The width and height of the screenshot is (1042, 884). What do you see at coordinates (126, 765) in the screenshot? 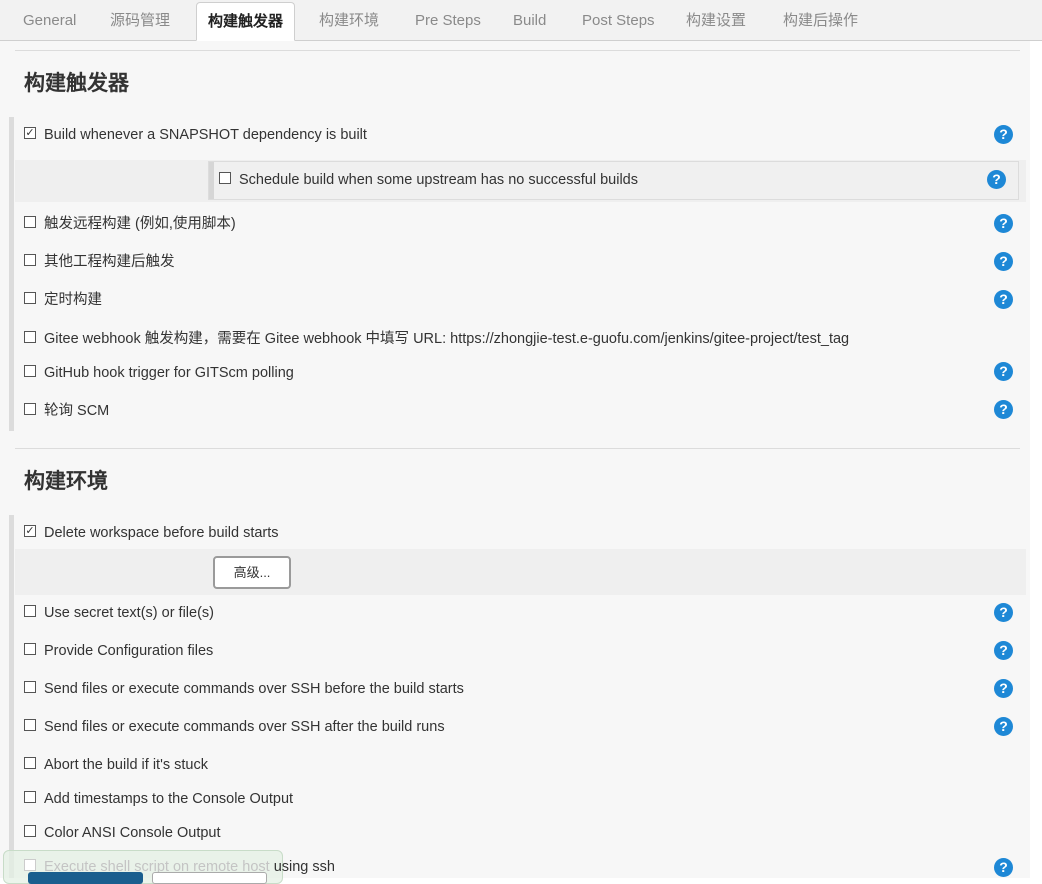
I see `env-label: Abort the build if it's stuck` at bounding box center [126, 765].